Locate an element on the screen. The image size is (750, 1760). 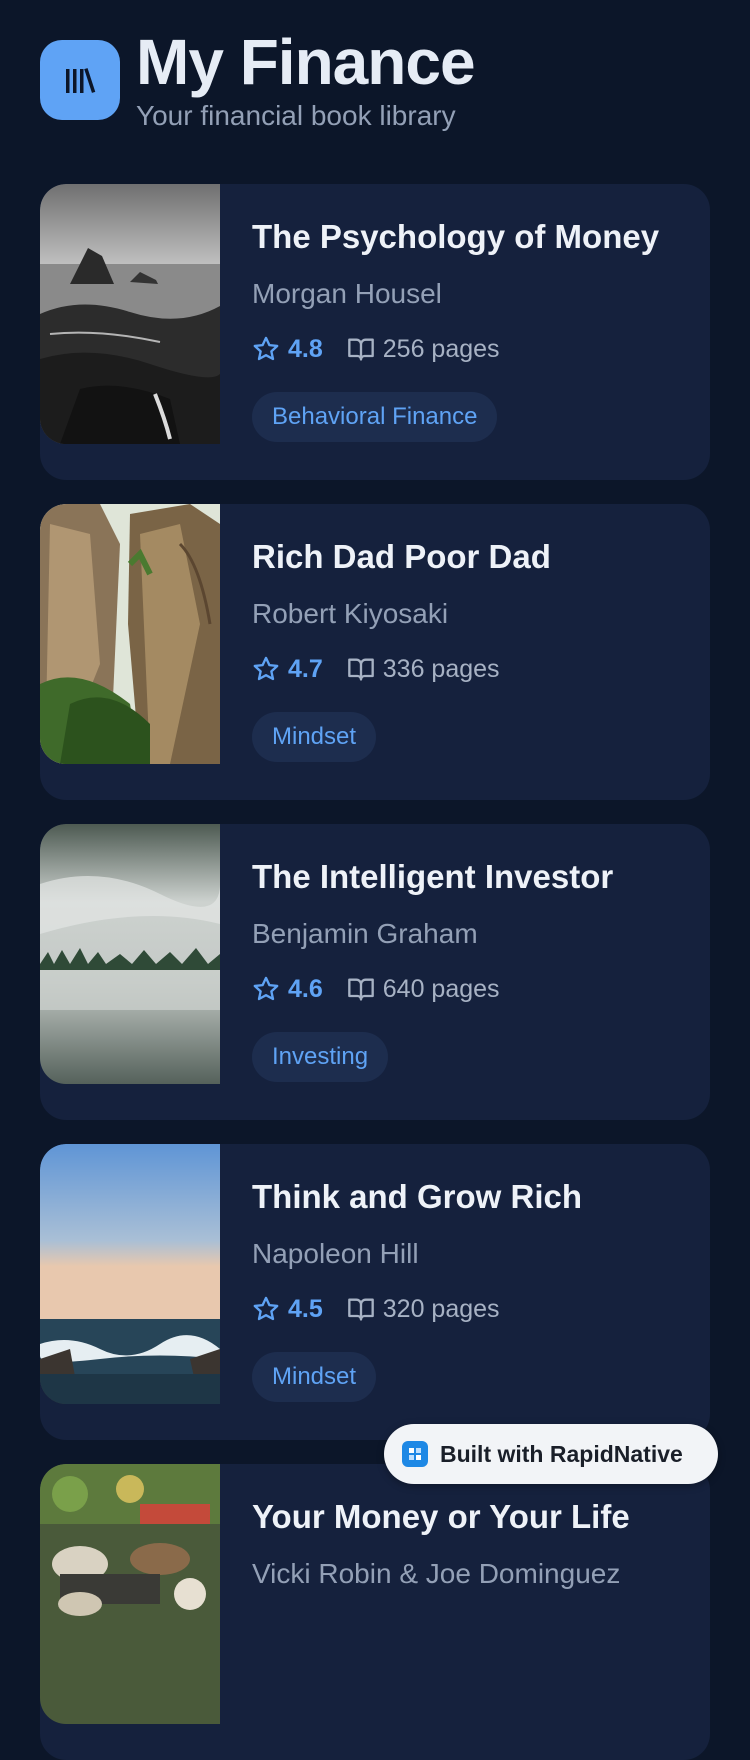
app-header: My Finance Your financial book library is located at coordinates (258, 79).